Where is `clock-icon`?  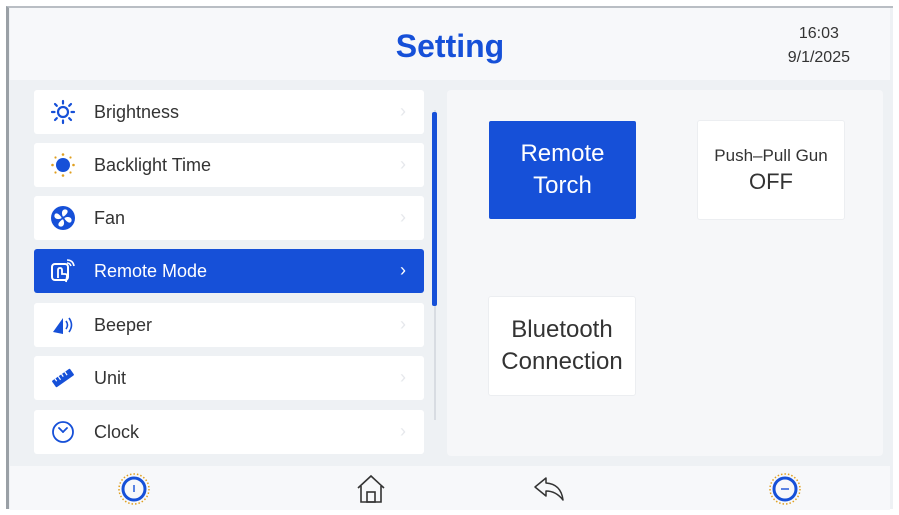 clock-icon is located at coordinates (63, 432).